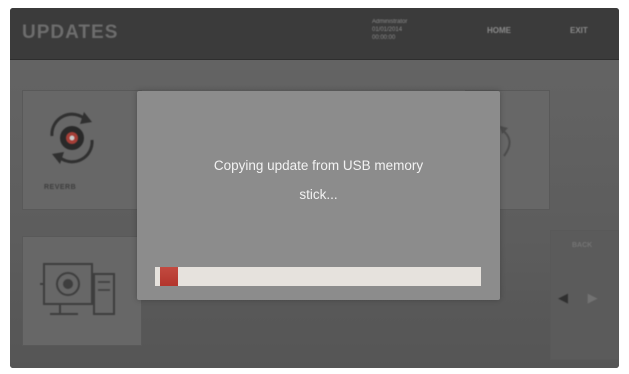  Describe the element at coordinates (417, 30) in the screenshot. I see `user-info: Administrator 01/01/2014 00:00:00` at that location.